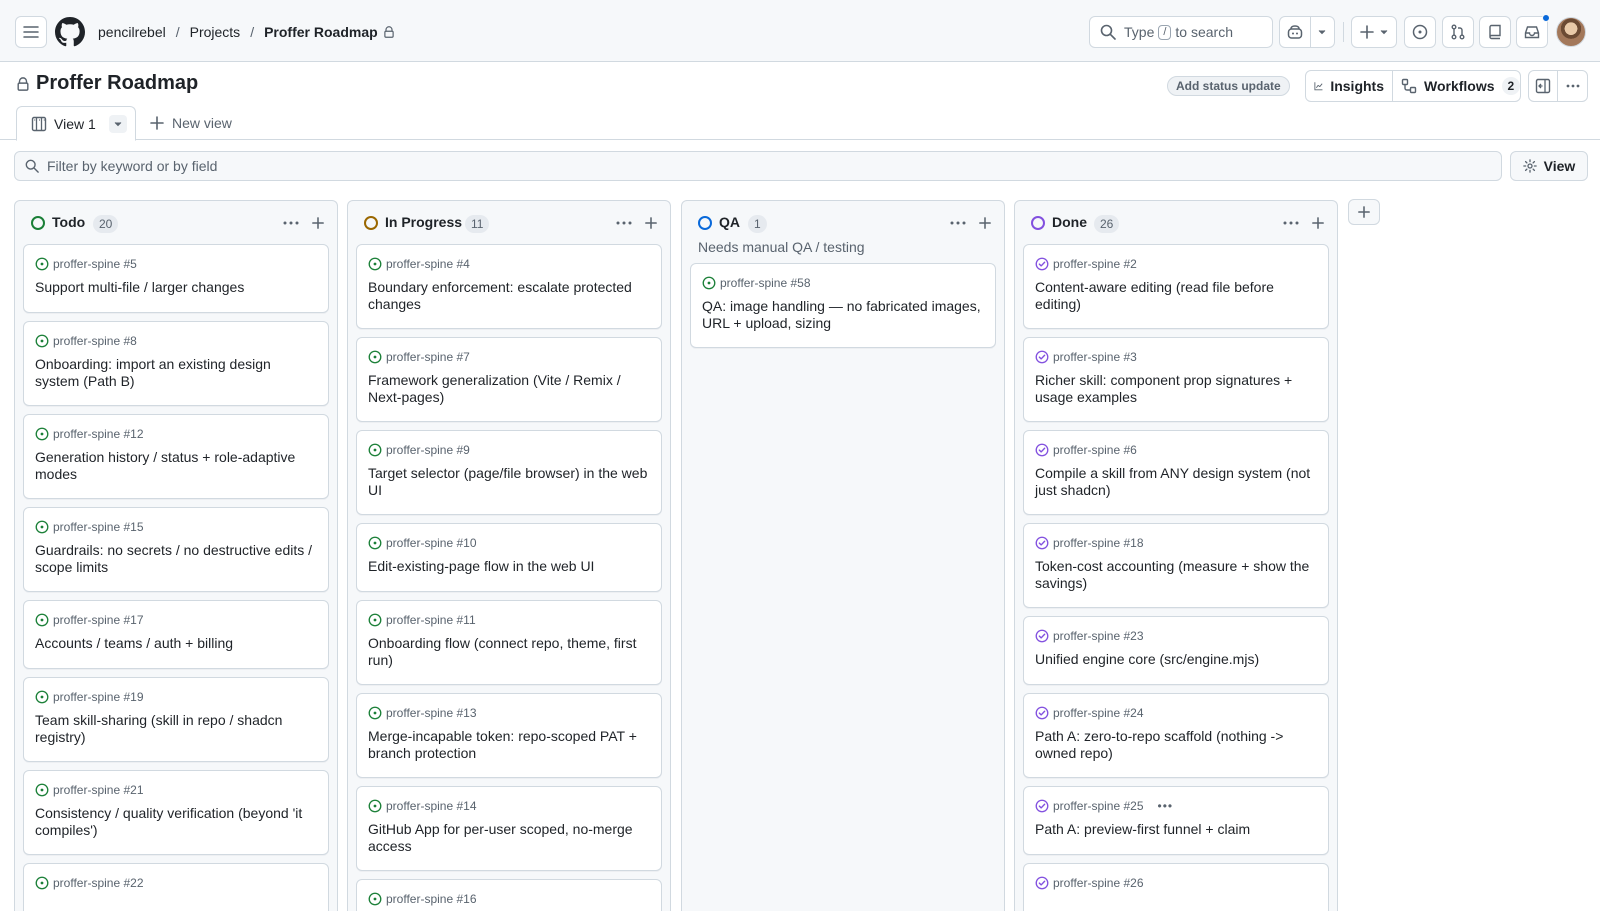 This screenshot has width=1600, height=911. I want to click on card-title: Path A: preview-first funnel + claim, so click(1177, 829).